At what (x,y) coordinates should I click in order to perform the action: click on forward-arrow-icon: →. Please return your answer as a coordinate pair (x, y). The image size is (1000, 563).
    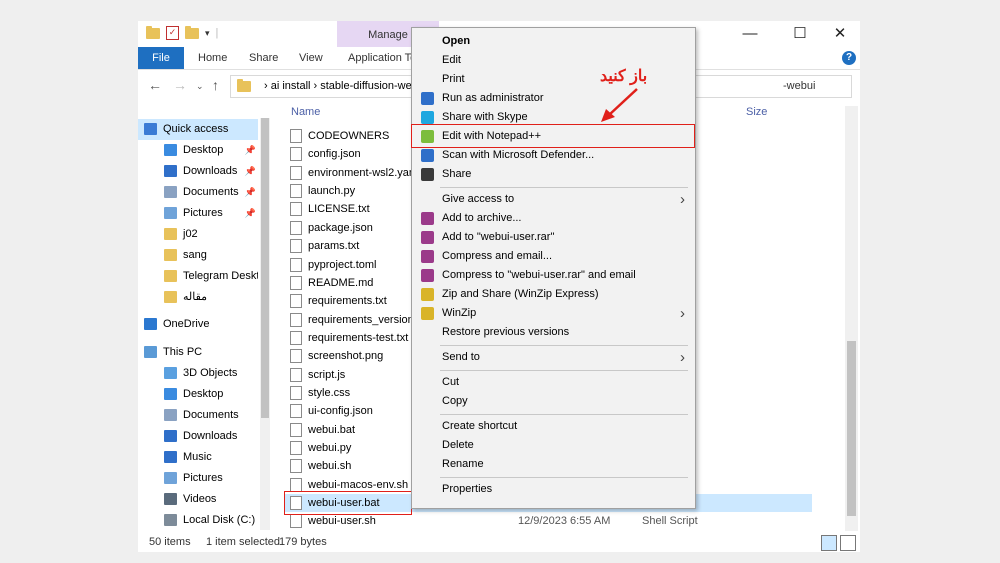
    Looking at the image, I should click on (180, 85).